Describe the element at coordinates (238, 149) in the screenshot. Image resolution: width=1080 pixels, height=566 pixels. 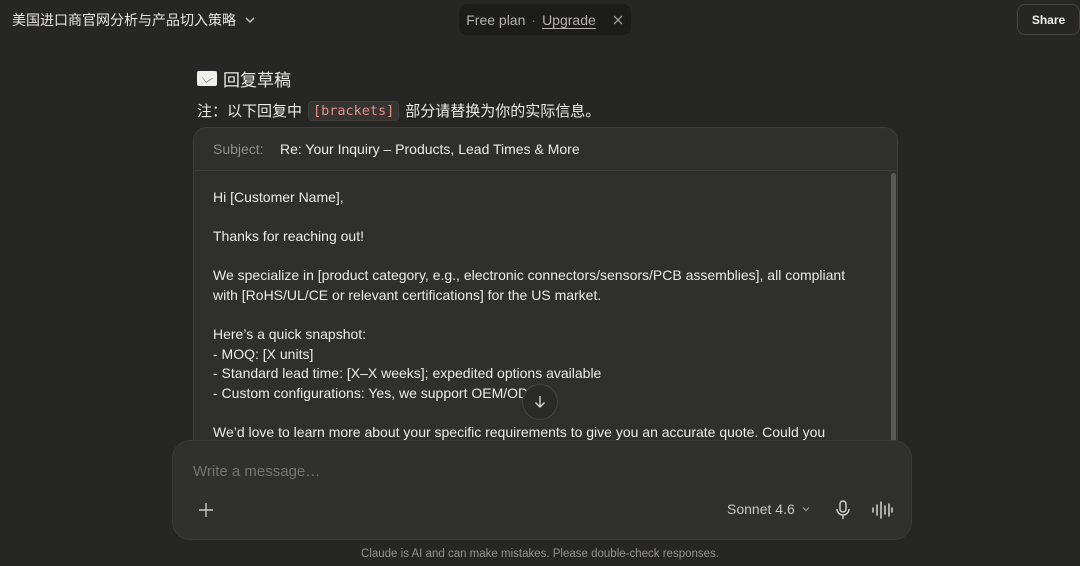
I see `subject-label: Subject:` at that location.